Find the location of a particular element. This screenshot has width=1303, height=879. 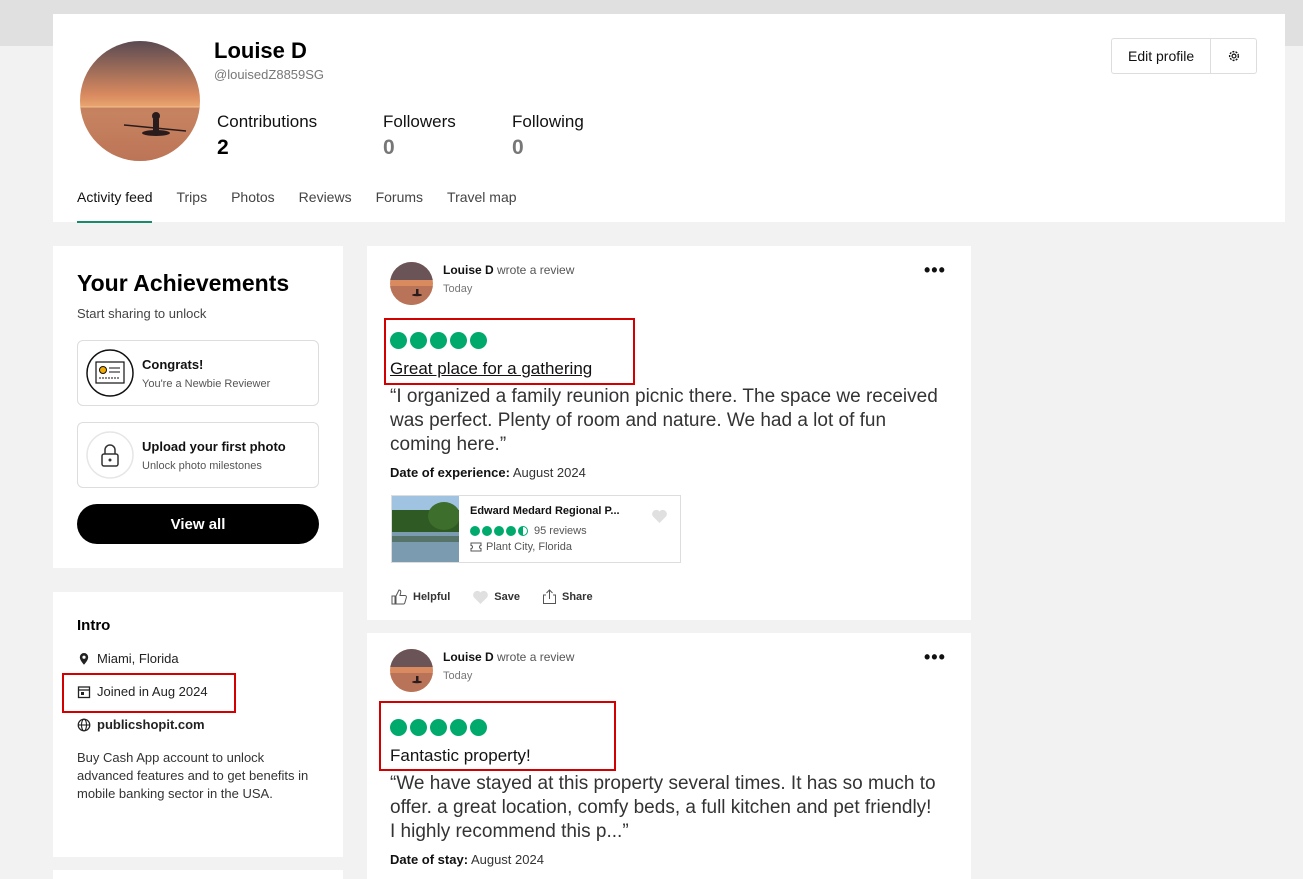

share-button: Share is located at coordinates (567, 597).